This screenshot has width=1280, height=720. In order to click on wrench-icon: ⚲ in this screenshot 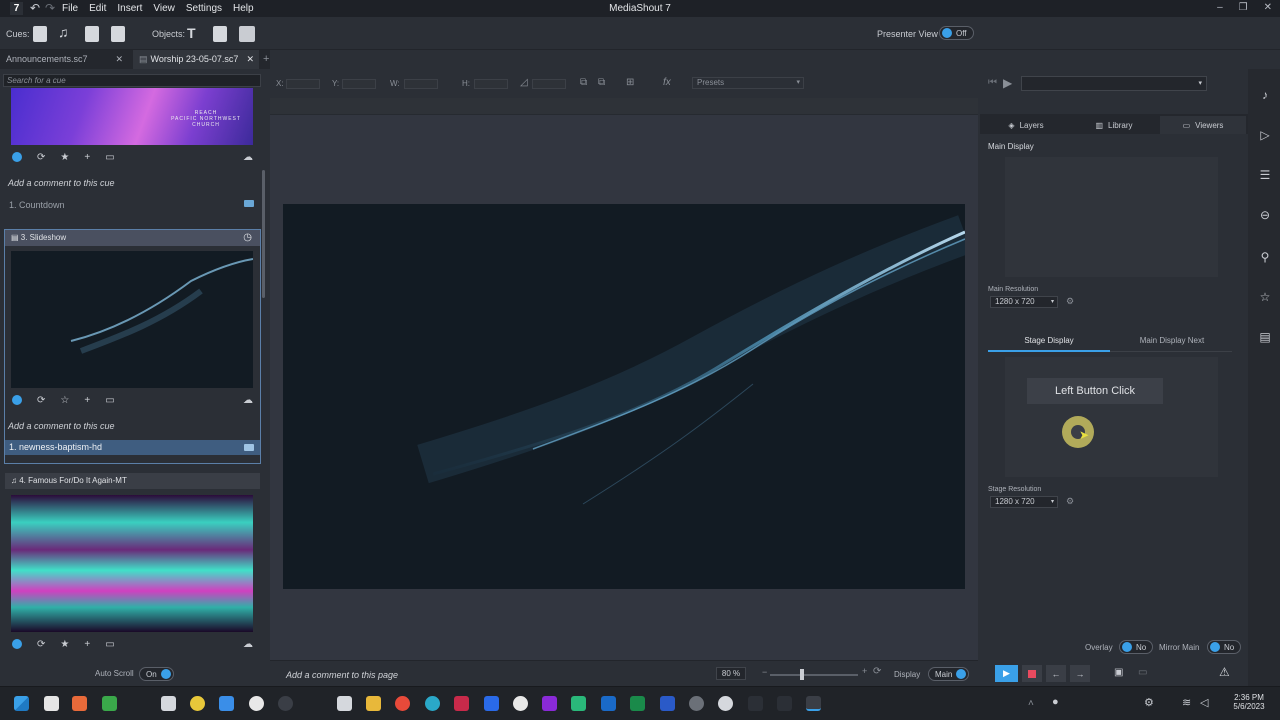, I will do `click(1265, 257)`.